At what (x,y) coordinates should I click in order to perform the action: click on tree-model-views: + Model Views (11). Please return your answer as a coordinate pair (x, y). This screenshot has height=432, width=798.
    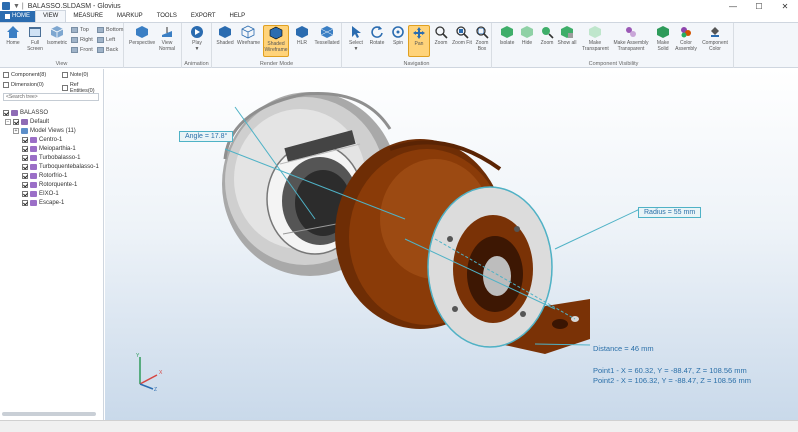
    Looking at the image, I should click on (44, 130).